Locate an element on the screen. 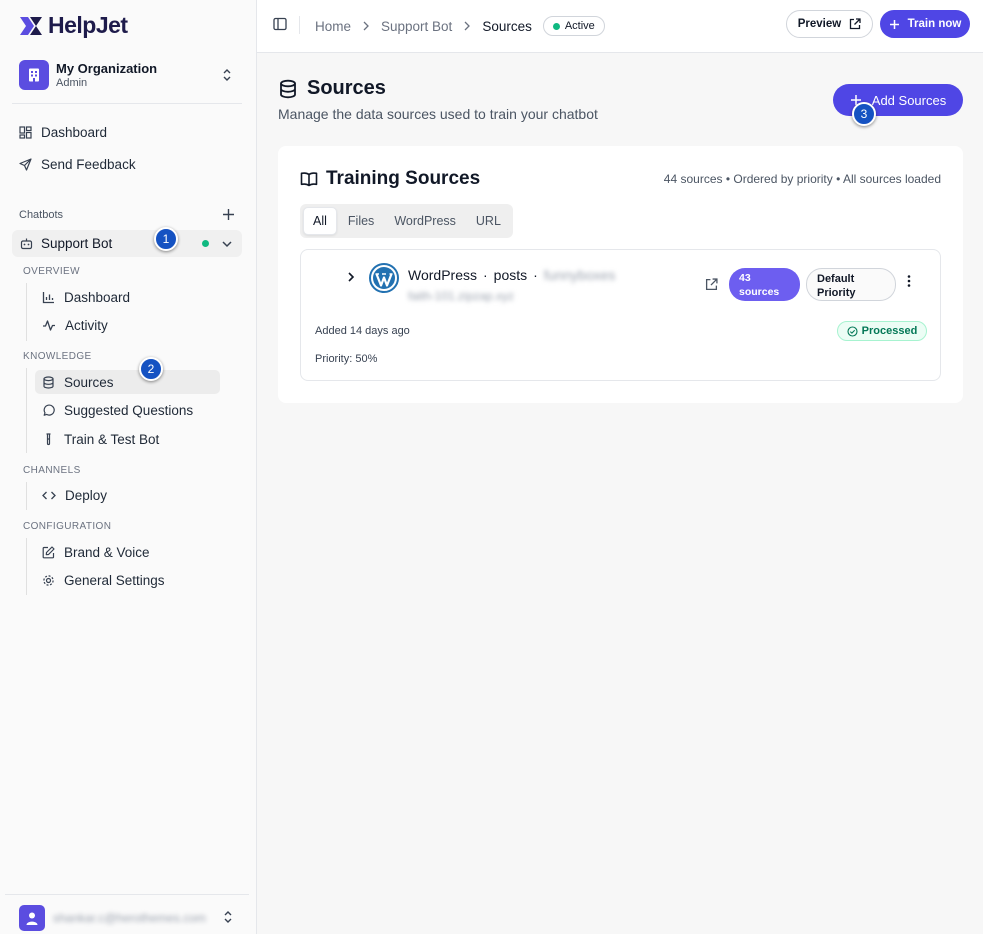 The height and width of the screenshot is (934, 983). card-header: Training Sources is located at coordinates (390, 179).